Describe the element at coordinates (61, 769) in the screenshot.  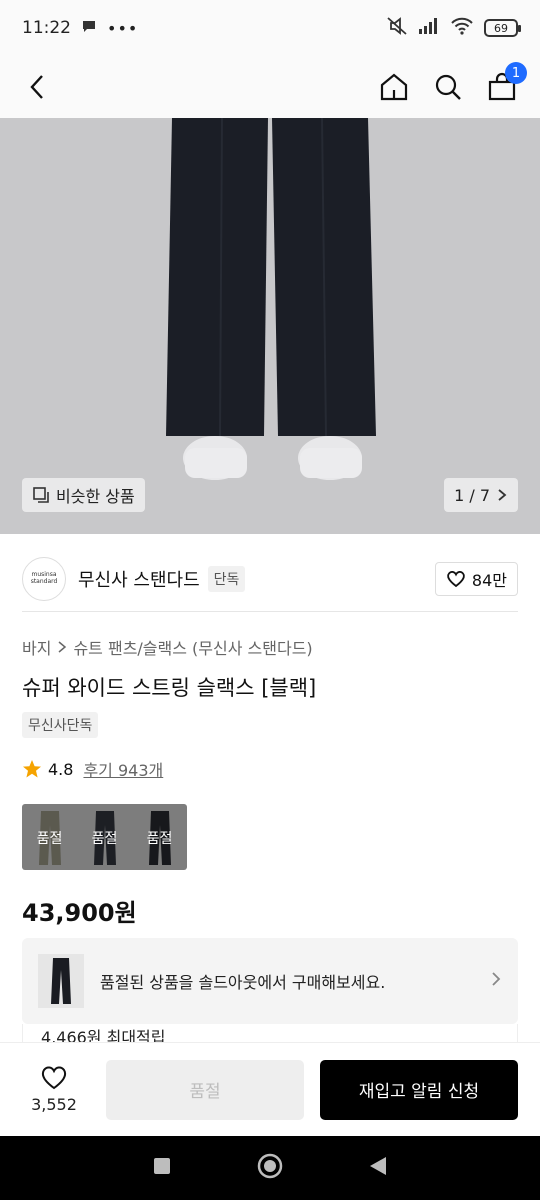
I see `rating-value: 4.8` at that location.